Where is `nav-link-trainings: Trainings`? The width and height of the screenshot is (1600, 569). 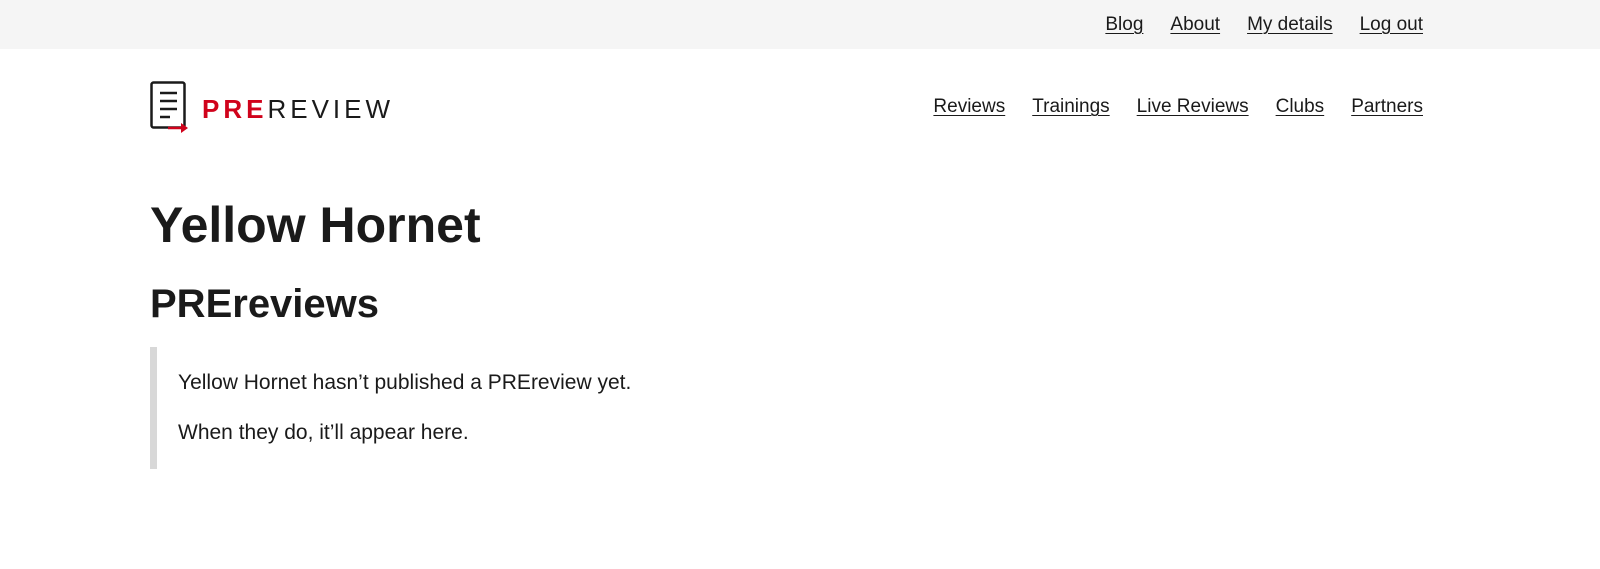
nav-link-trainings: Trainings is located at coordinates (1070, 107).